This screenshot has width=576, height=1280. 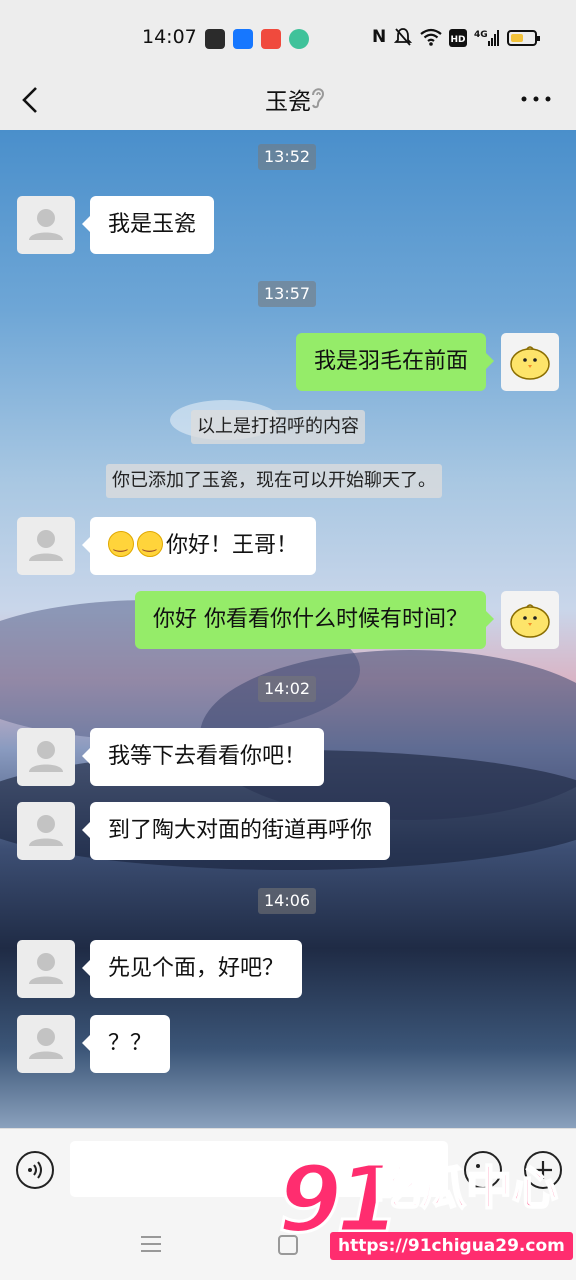 What do you see at coordinates (203, 757) in the screenshot?
I see `message-bubble-received: 我等下去看看你吧！` at bounding box center [203, 757].